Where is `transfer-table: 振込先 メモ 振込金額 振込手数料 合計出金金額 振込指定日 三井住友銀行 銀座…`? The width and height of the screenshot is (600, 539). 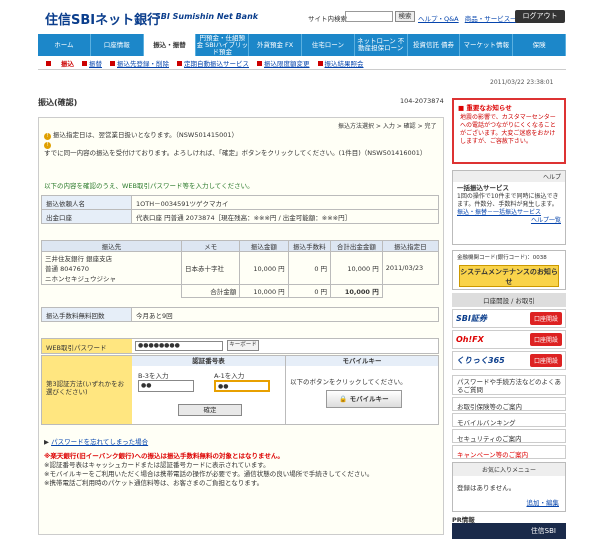 transfer-table: 振込先 メモ 振込金額 振込手数料 合計出金金額 振込指定日 三井住友銀行 銀座… is located at coordinates (240, 269).